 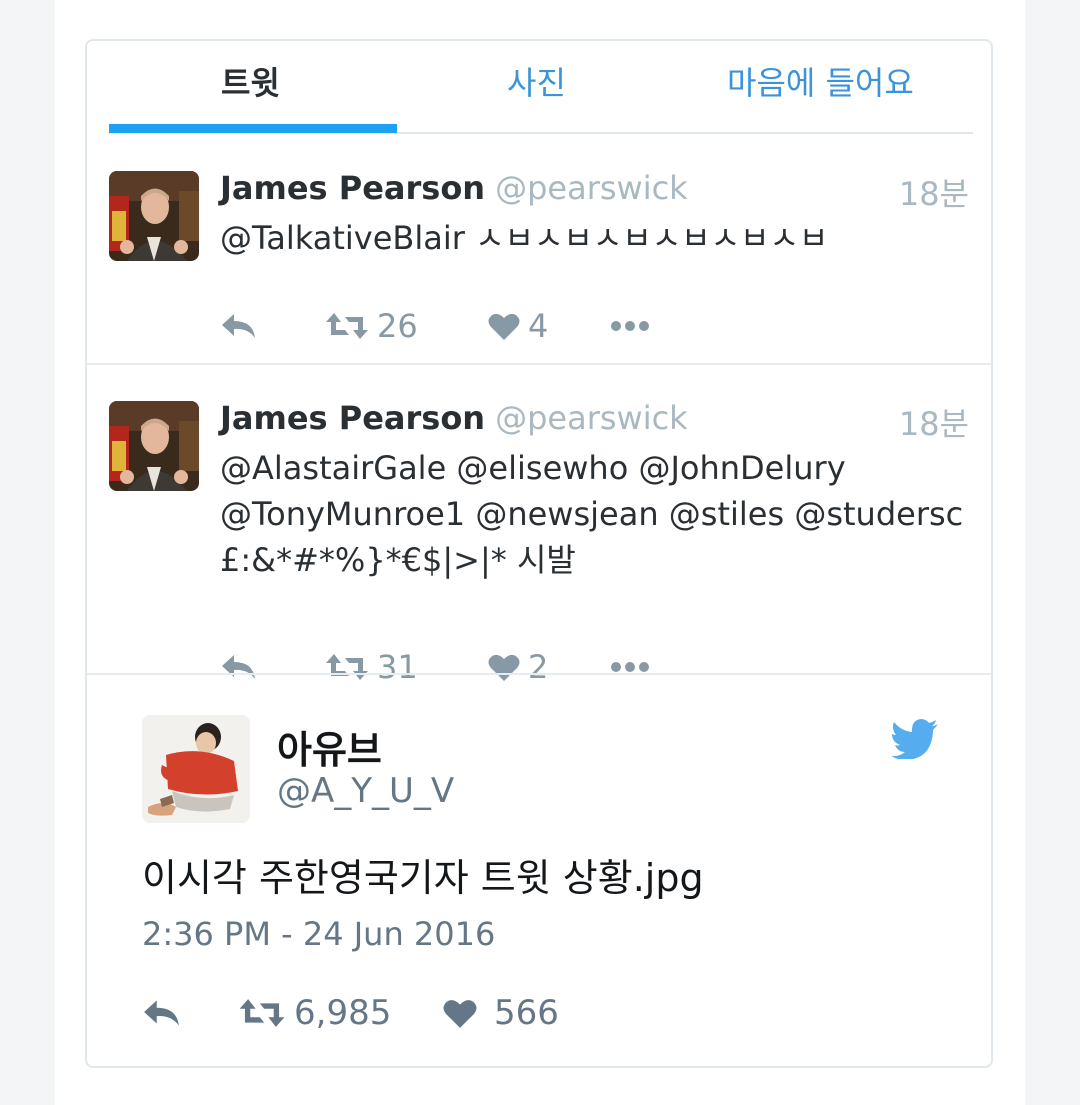 What do you see at coordinates (592, 514) in the screenshot?
I see `tweet-text-line: @TonyMunroe1 @newsjean @stiles @studersc` at bounding box center [592, 514].